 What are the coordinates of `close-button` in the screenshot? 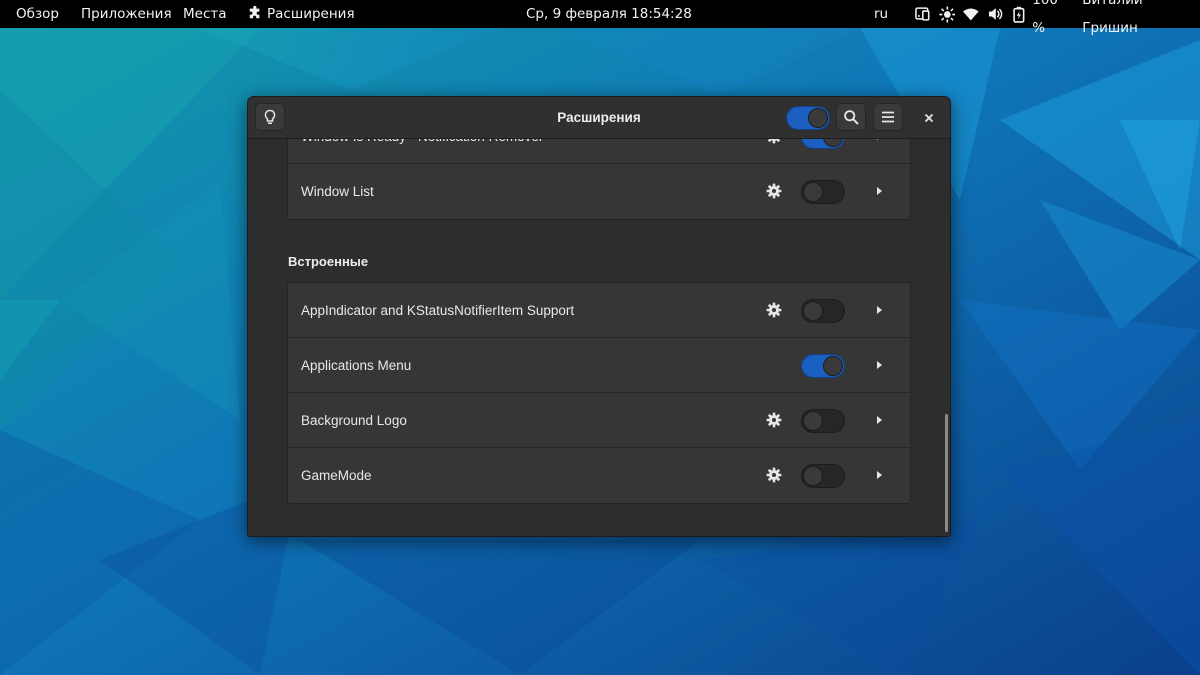 It's located at (929, 118).